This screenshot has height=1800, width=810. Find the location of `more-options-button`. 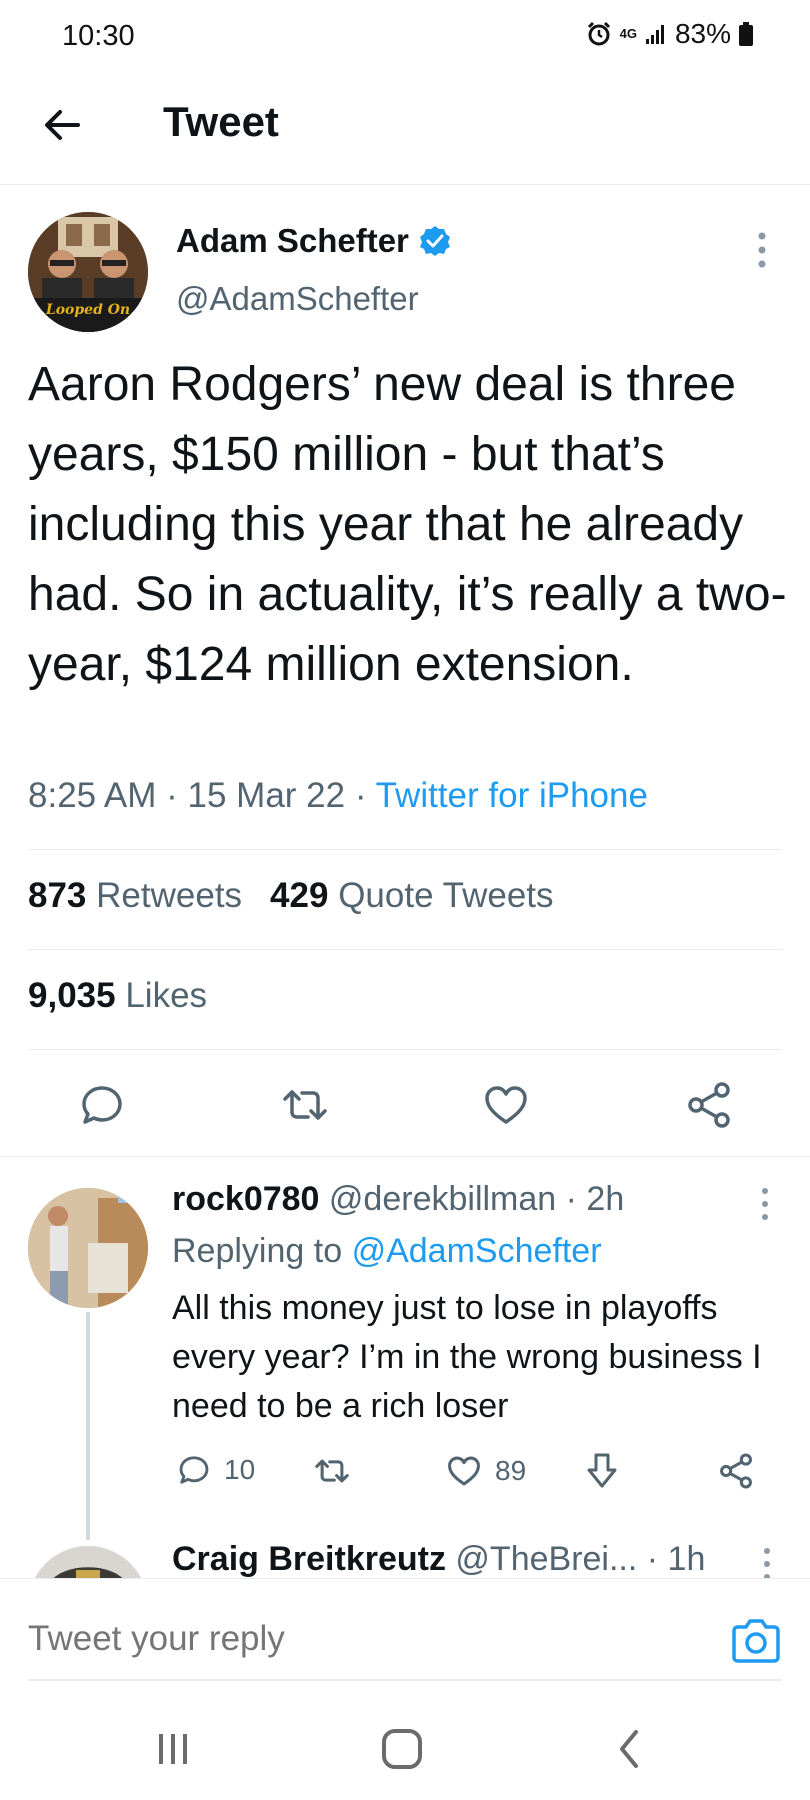

more-options-button is located at coordinates (762, 250).